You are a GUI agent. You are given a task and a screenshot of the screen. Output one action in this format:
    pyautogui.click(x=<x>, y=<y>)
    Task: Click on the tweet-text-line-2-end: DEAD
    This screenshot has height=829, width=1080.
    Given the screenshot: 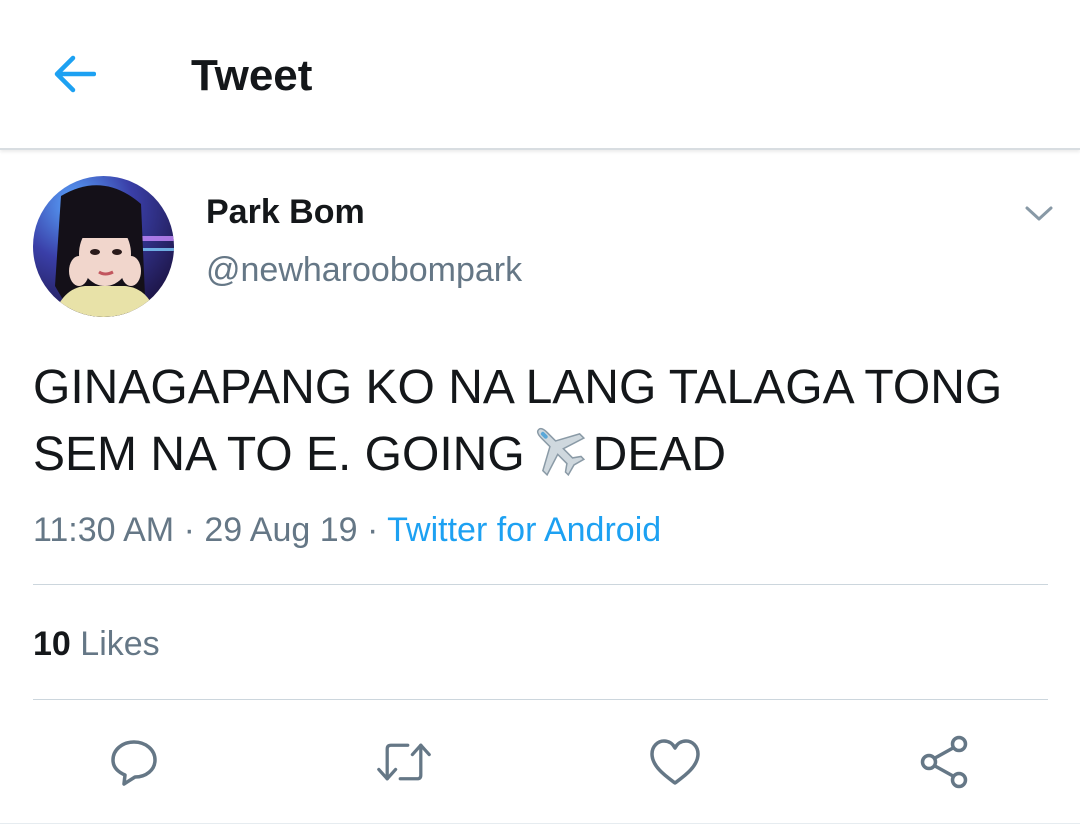 What is the action you would take?
    pyautogui.click(x=659, y=454)
    